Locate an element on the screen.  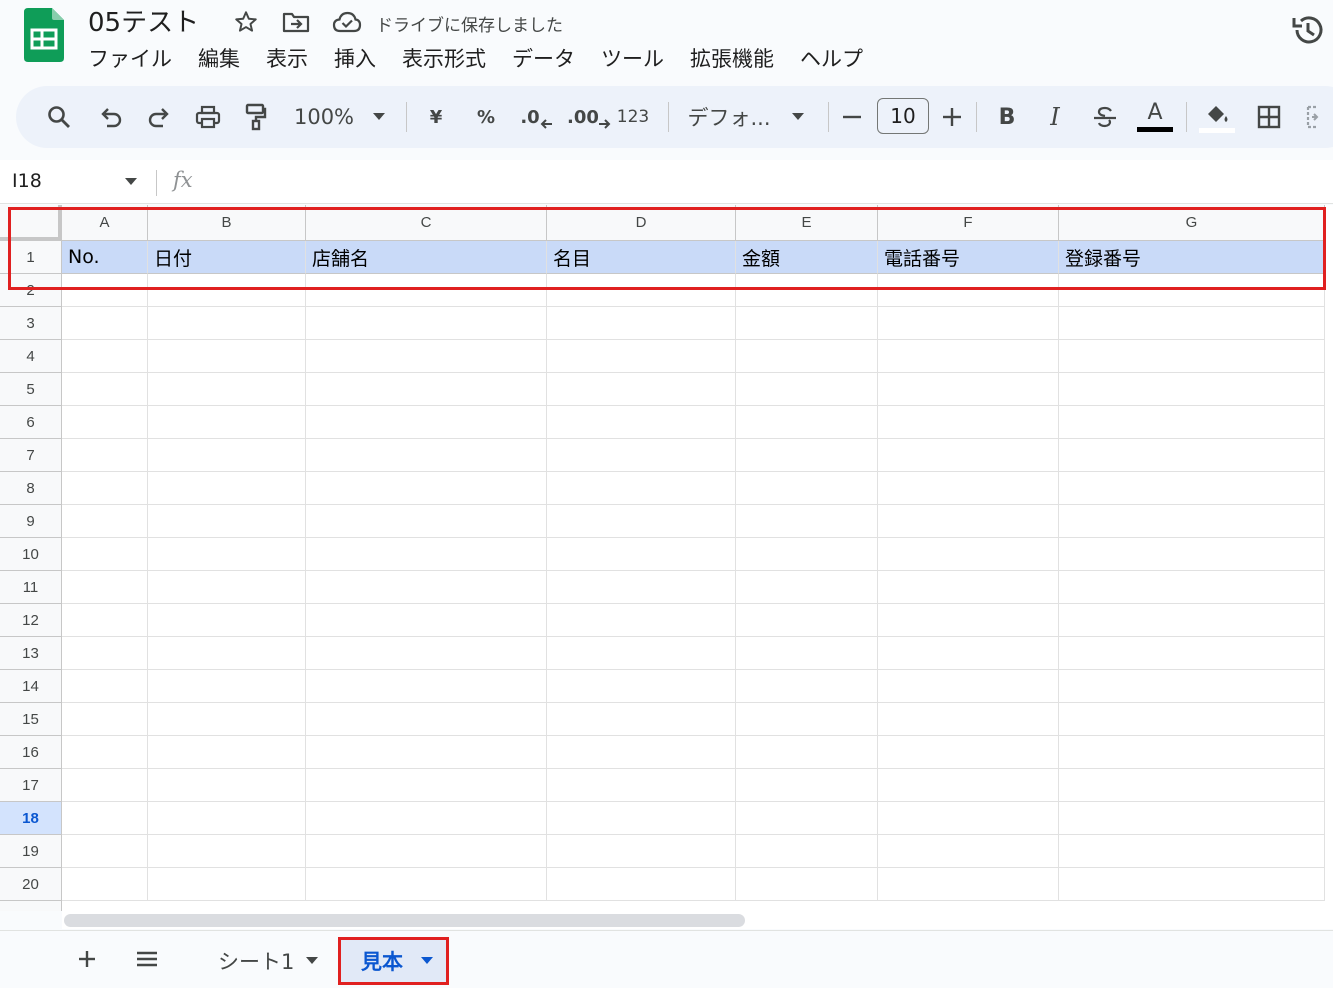
cell-c5 is located at coordinates (426, 389).